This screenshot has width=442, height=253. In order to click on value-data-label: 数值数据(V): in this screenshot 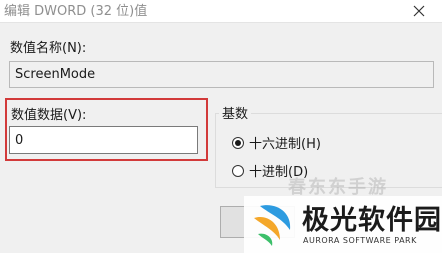, I will do `click(49, 115)`.